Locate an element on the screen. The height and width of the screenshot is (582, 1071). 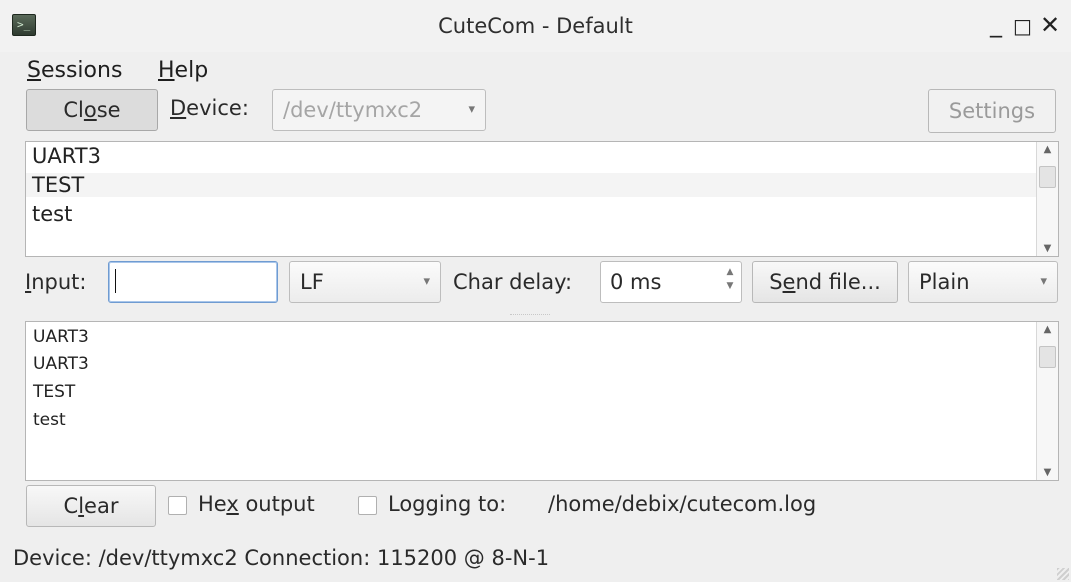
output-scrollbar: ▲ ▼ is located at coordinates (1047, 401).